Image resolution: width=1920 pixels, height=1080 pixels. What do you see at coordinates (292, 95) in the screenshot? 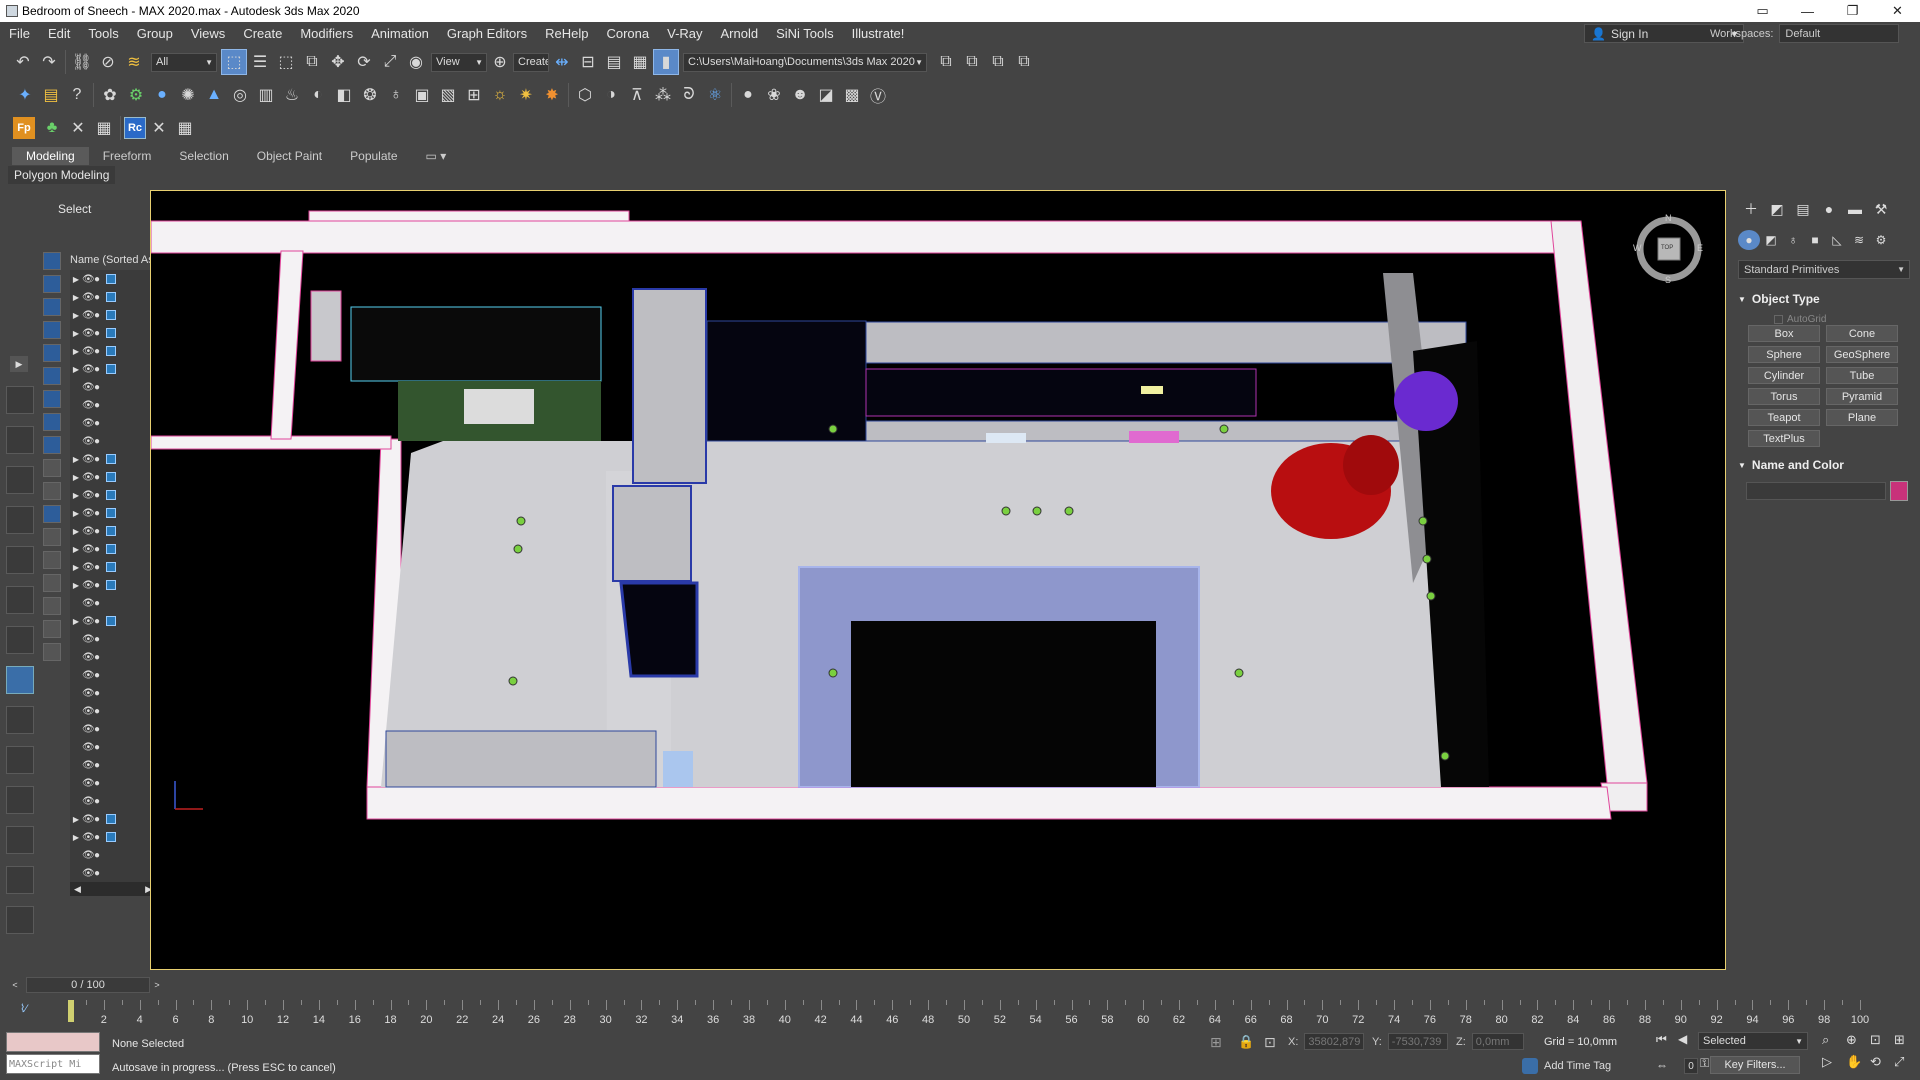
I see `vray-fur-icon: ♨` at bounding box center [292, 95].